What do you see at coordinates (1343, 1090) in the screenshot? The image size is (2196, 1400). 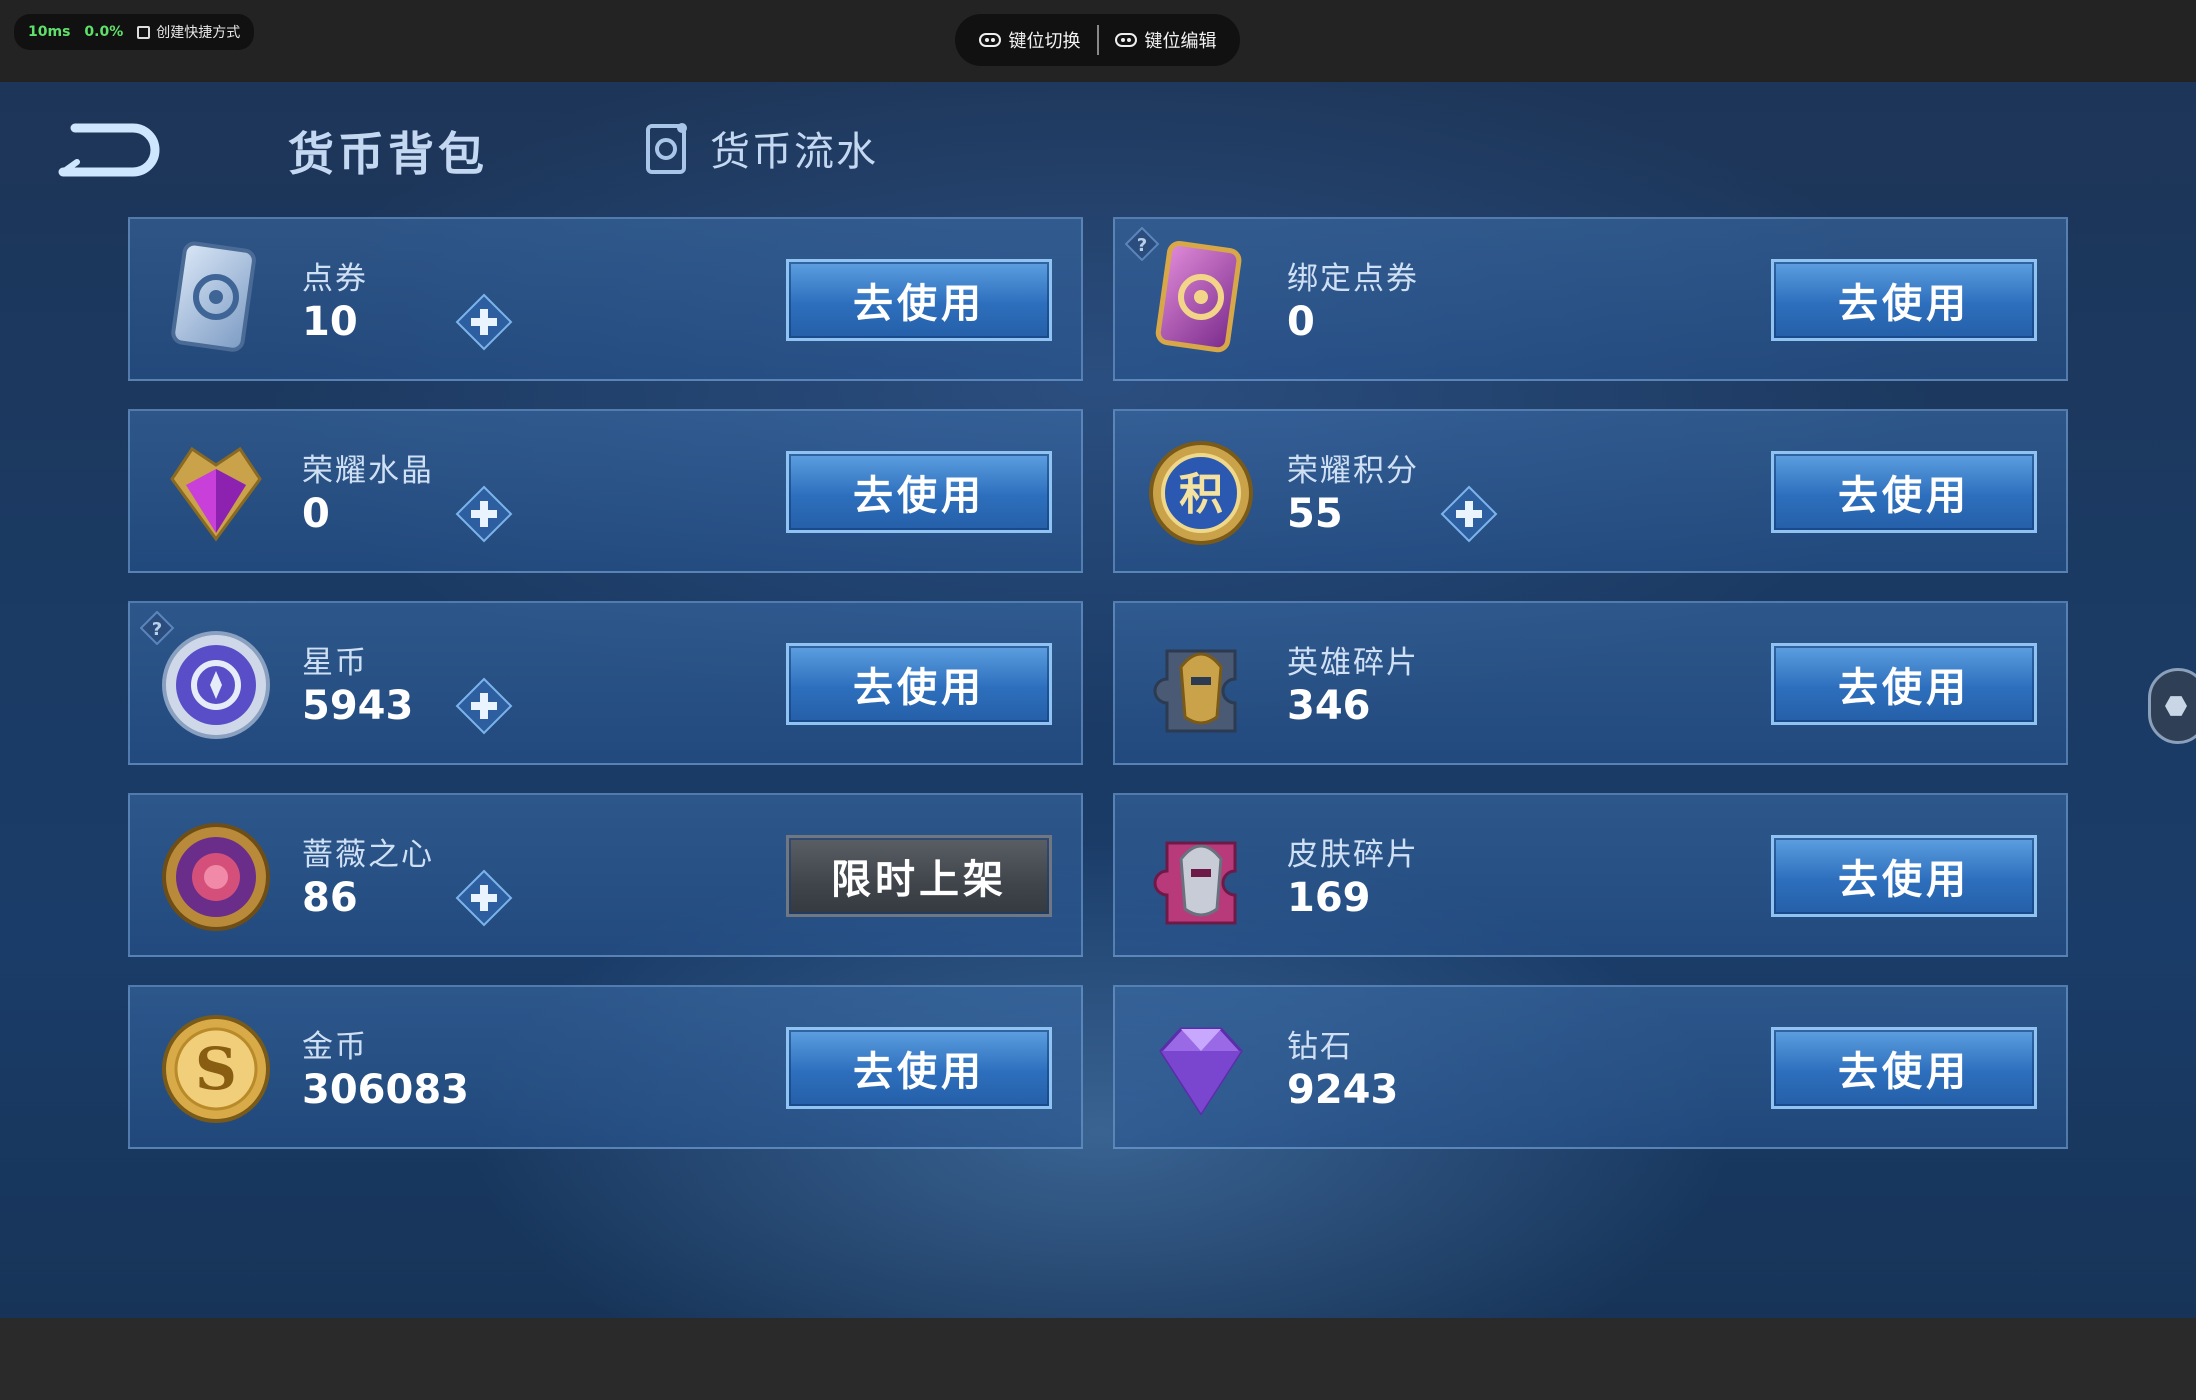 I see `currency-amount: 9243` at bounding box center [1343, 1090].